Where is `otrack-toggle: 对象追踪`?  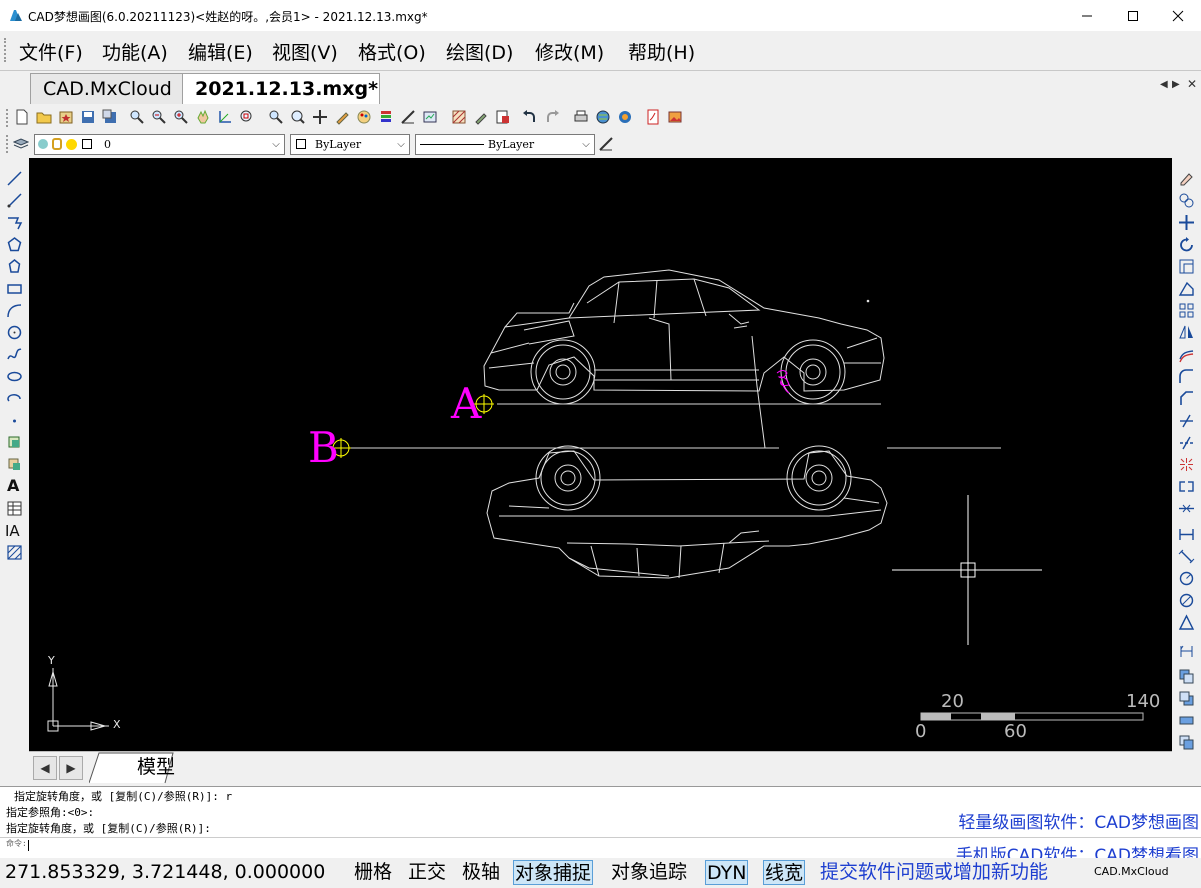
otrack-toggle: 对象追踪 is located at coordinates (649, 872).